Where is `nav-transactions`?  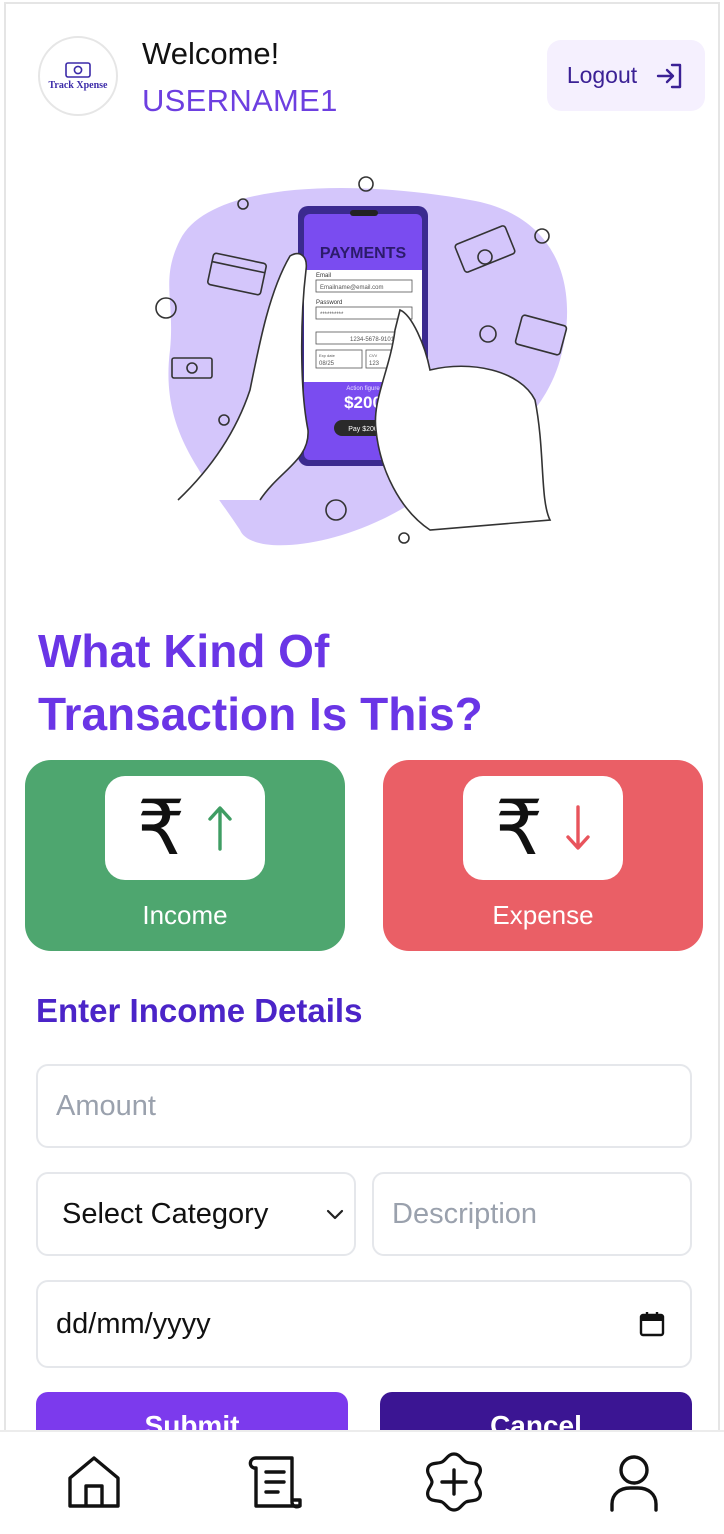 nav-transactions is located at coordinates (274, 1482).